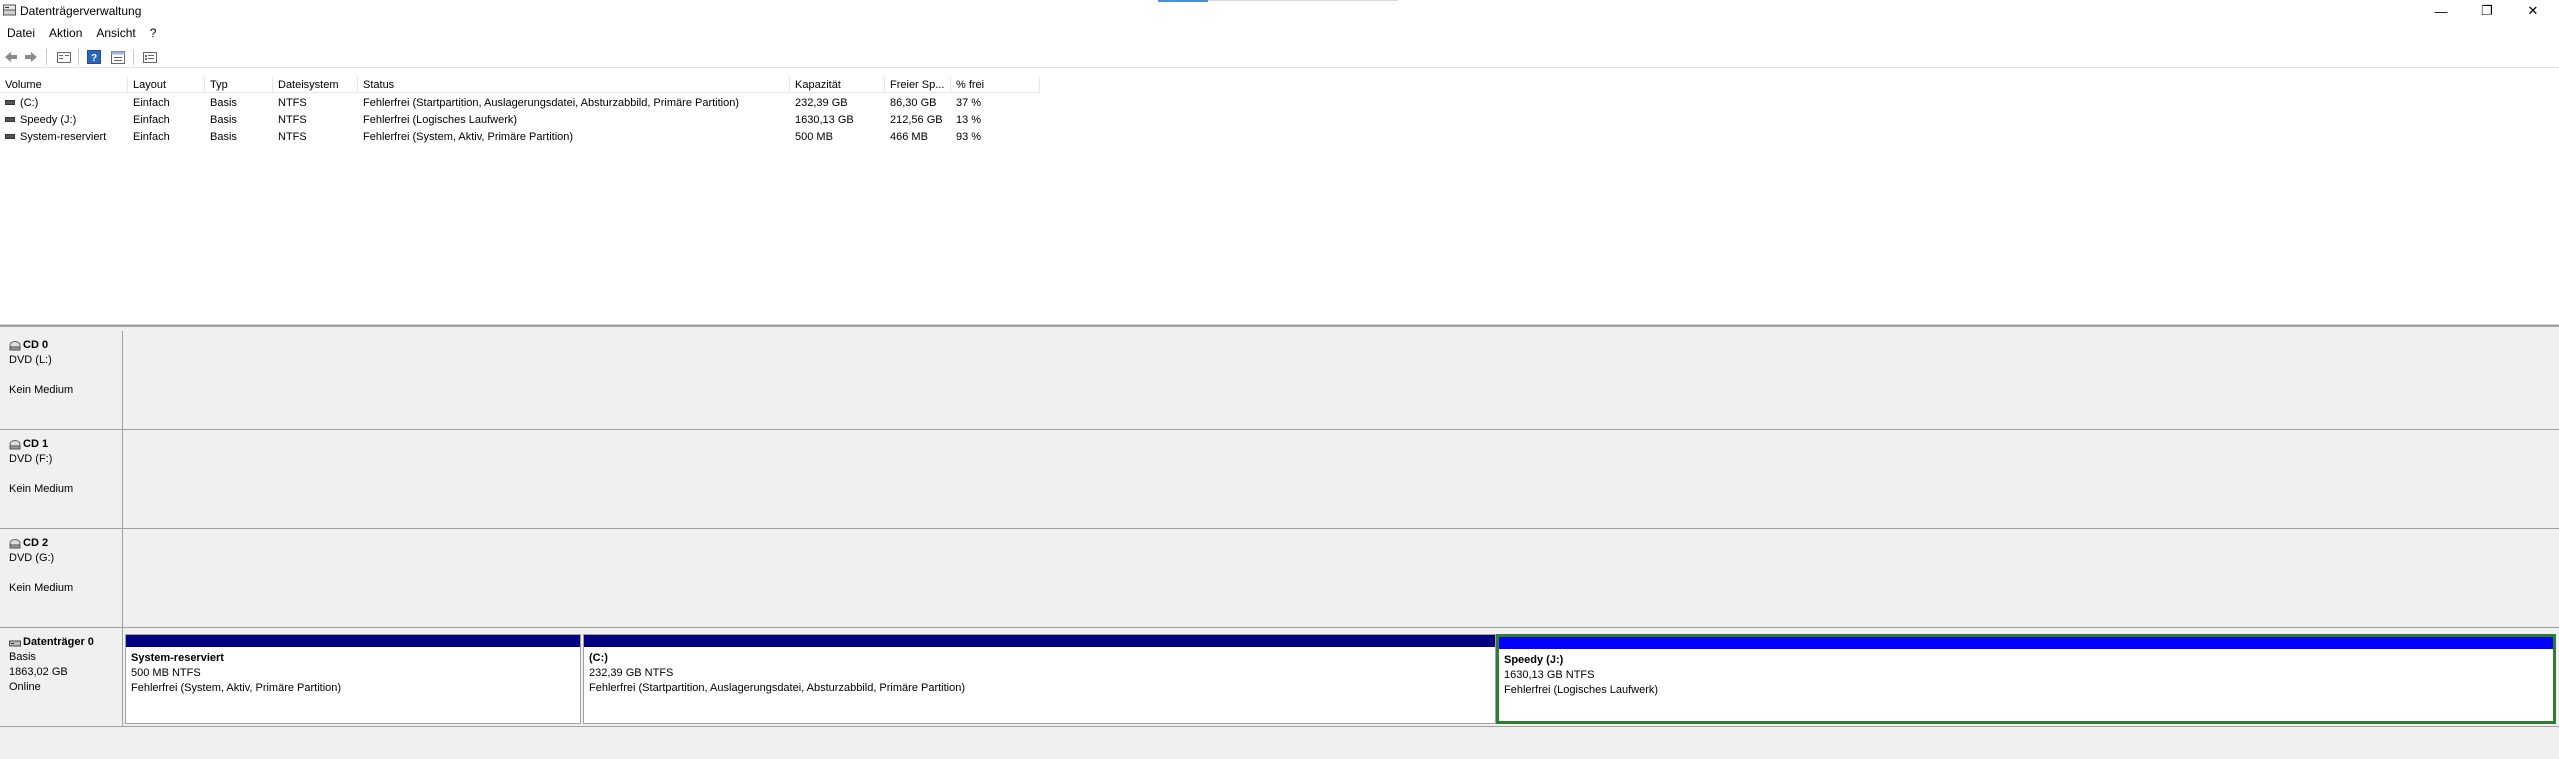  What do you see at coordinates (36, 345) in the screenshot?
I see `disk-title: CD 0` at bounding box center [36, 345].